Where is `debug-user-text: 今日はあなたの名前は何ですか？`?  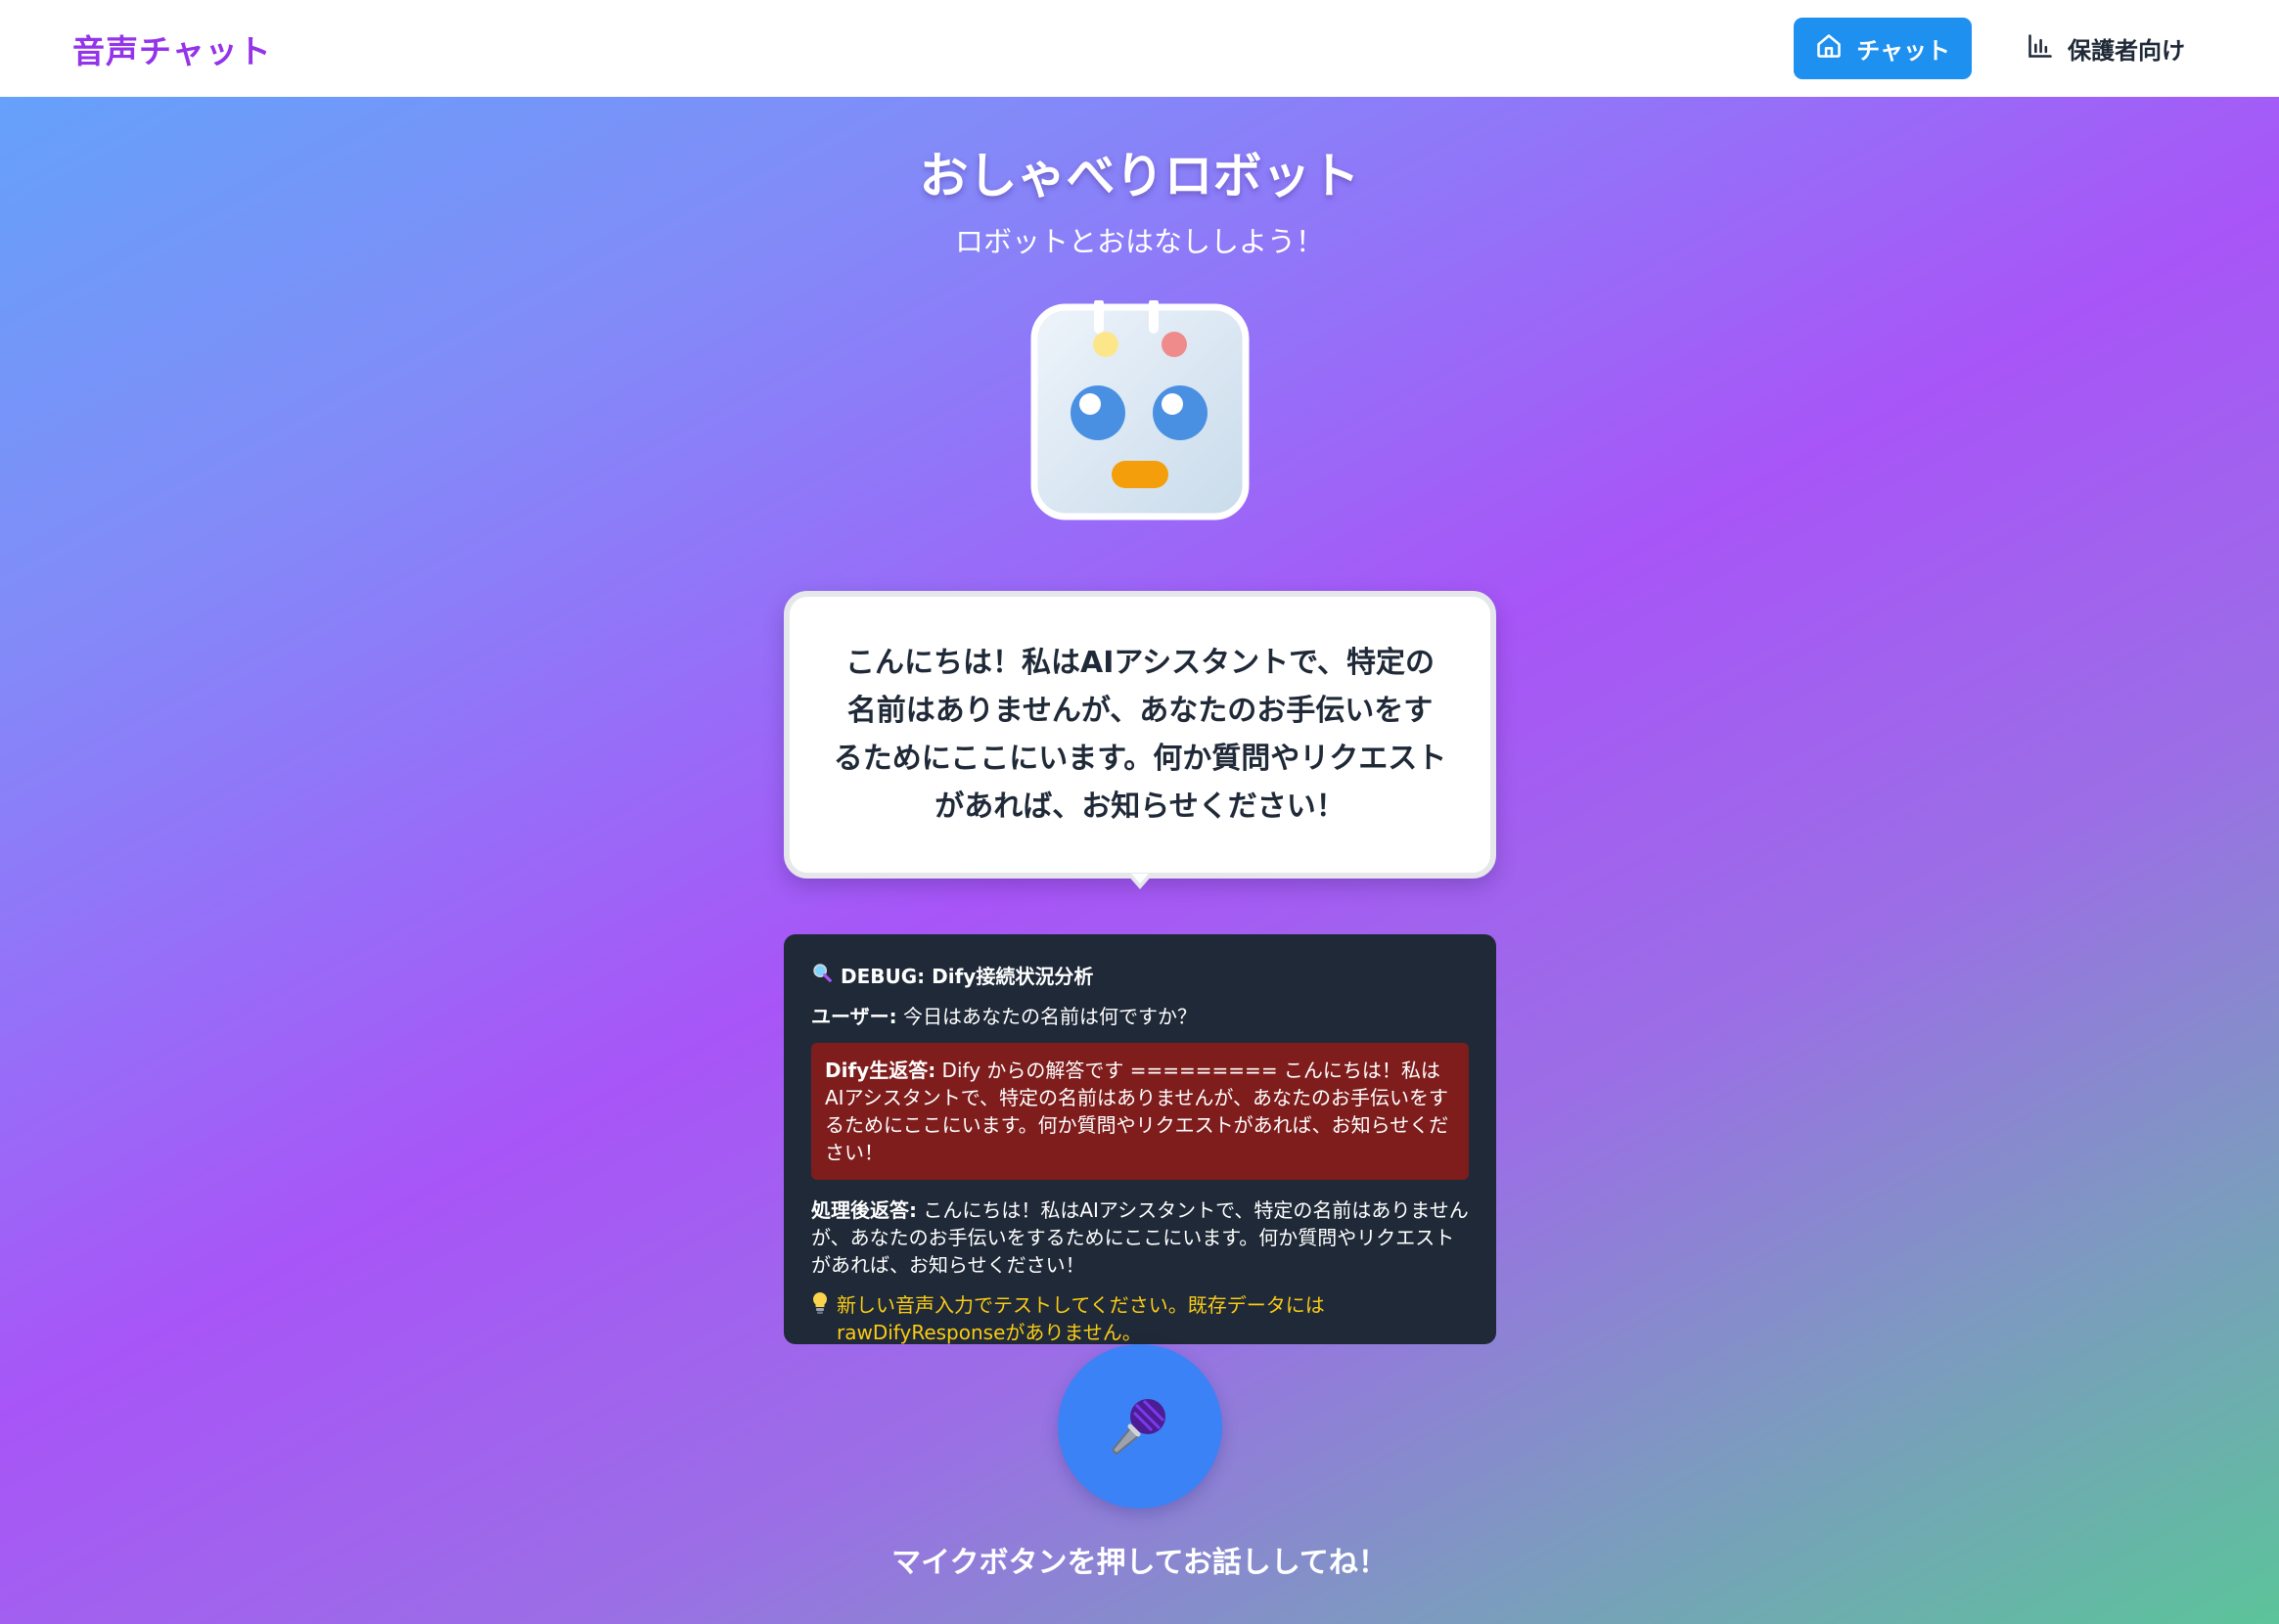 debug-user-text: 今日はあなたの名前は何ですか？ is located at coordinates (1046, 1017).